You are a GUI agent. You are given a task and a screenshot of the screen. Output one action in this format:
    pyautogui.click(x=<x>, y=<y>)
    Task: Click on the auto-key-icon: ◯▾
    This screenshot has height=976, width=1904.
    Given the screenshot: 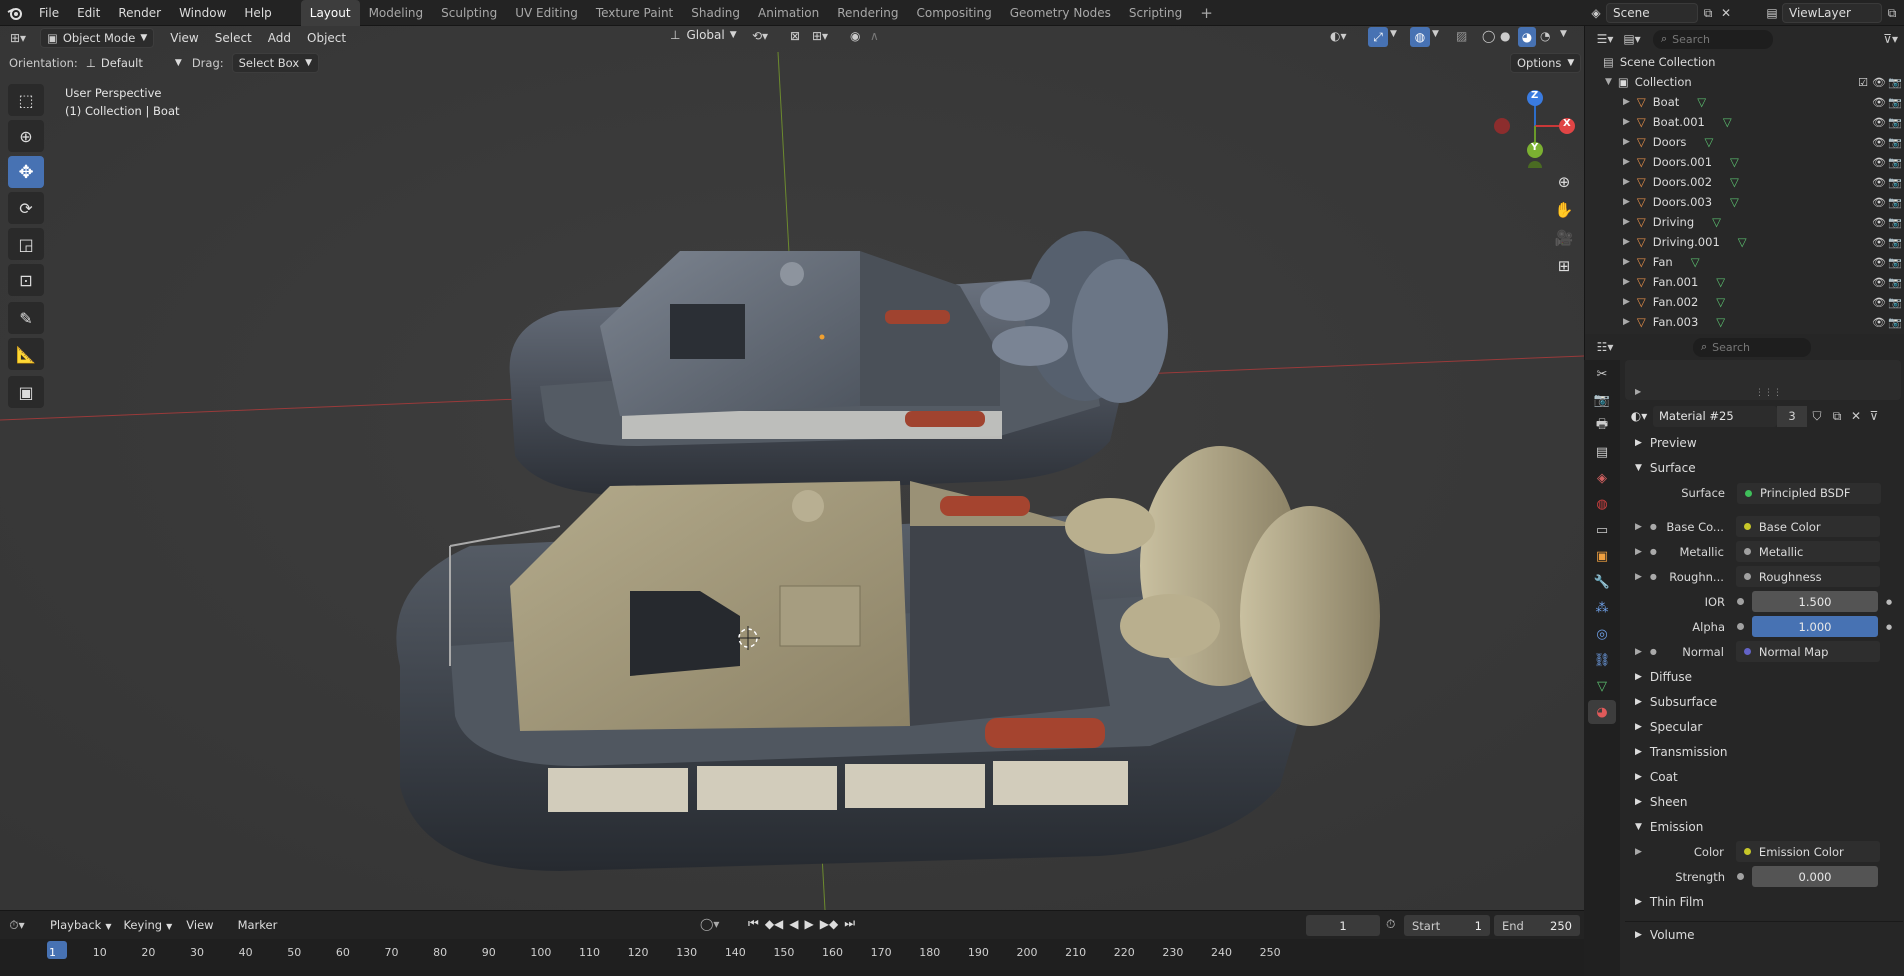 What is the action you would take?
    pyautogui.click(x=709, y=924)
    